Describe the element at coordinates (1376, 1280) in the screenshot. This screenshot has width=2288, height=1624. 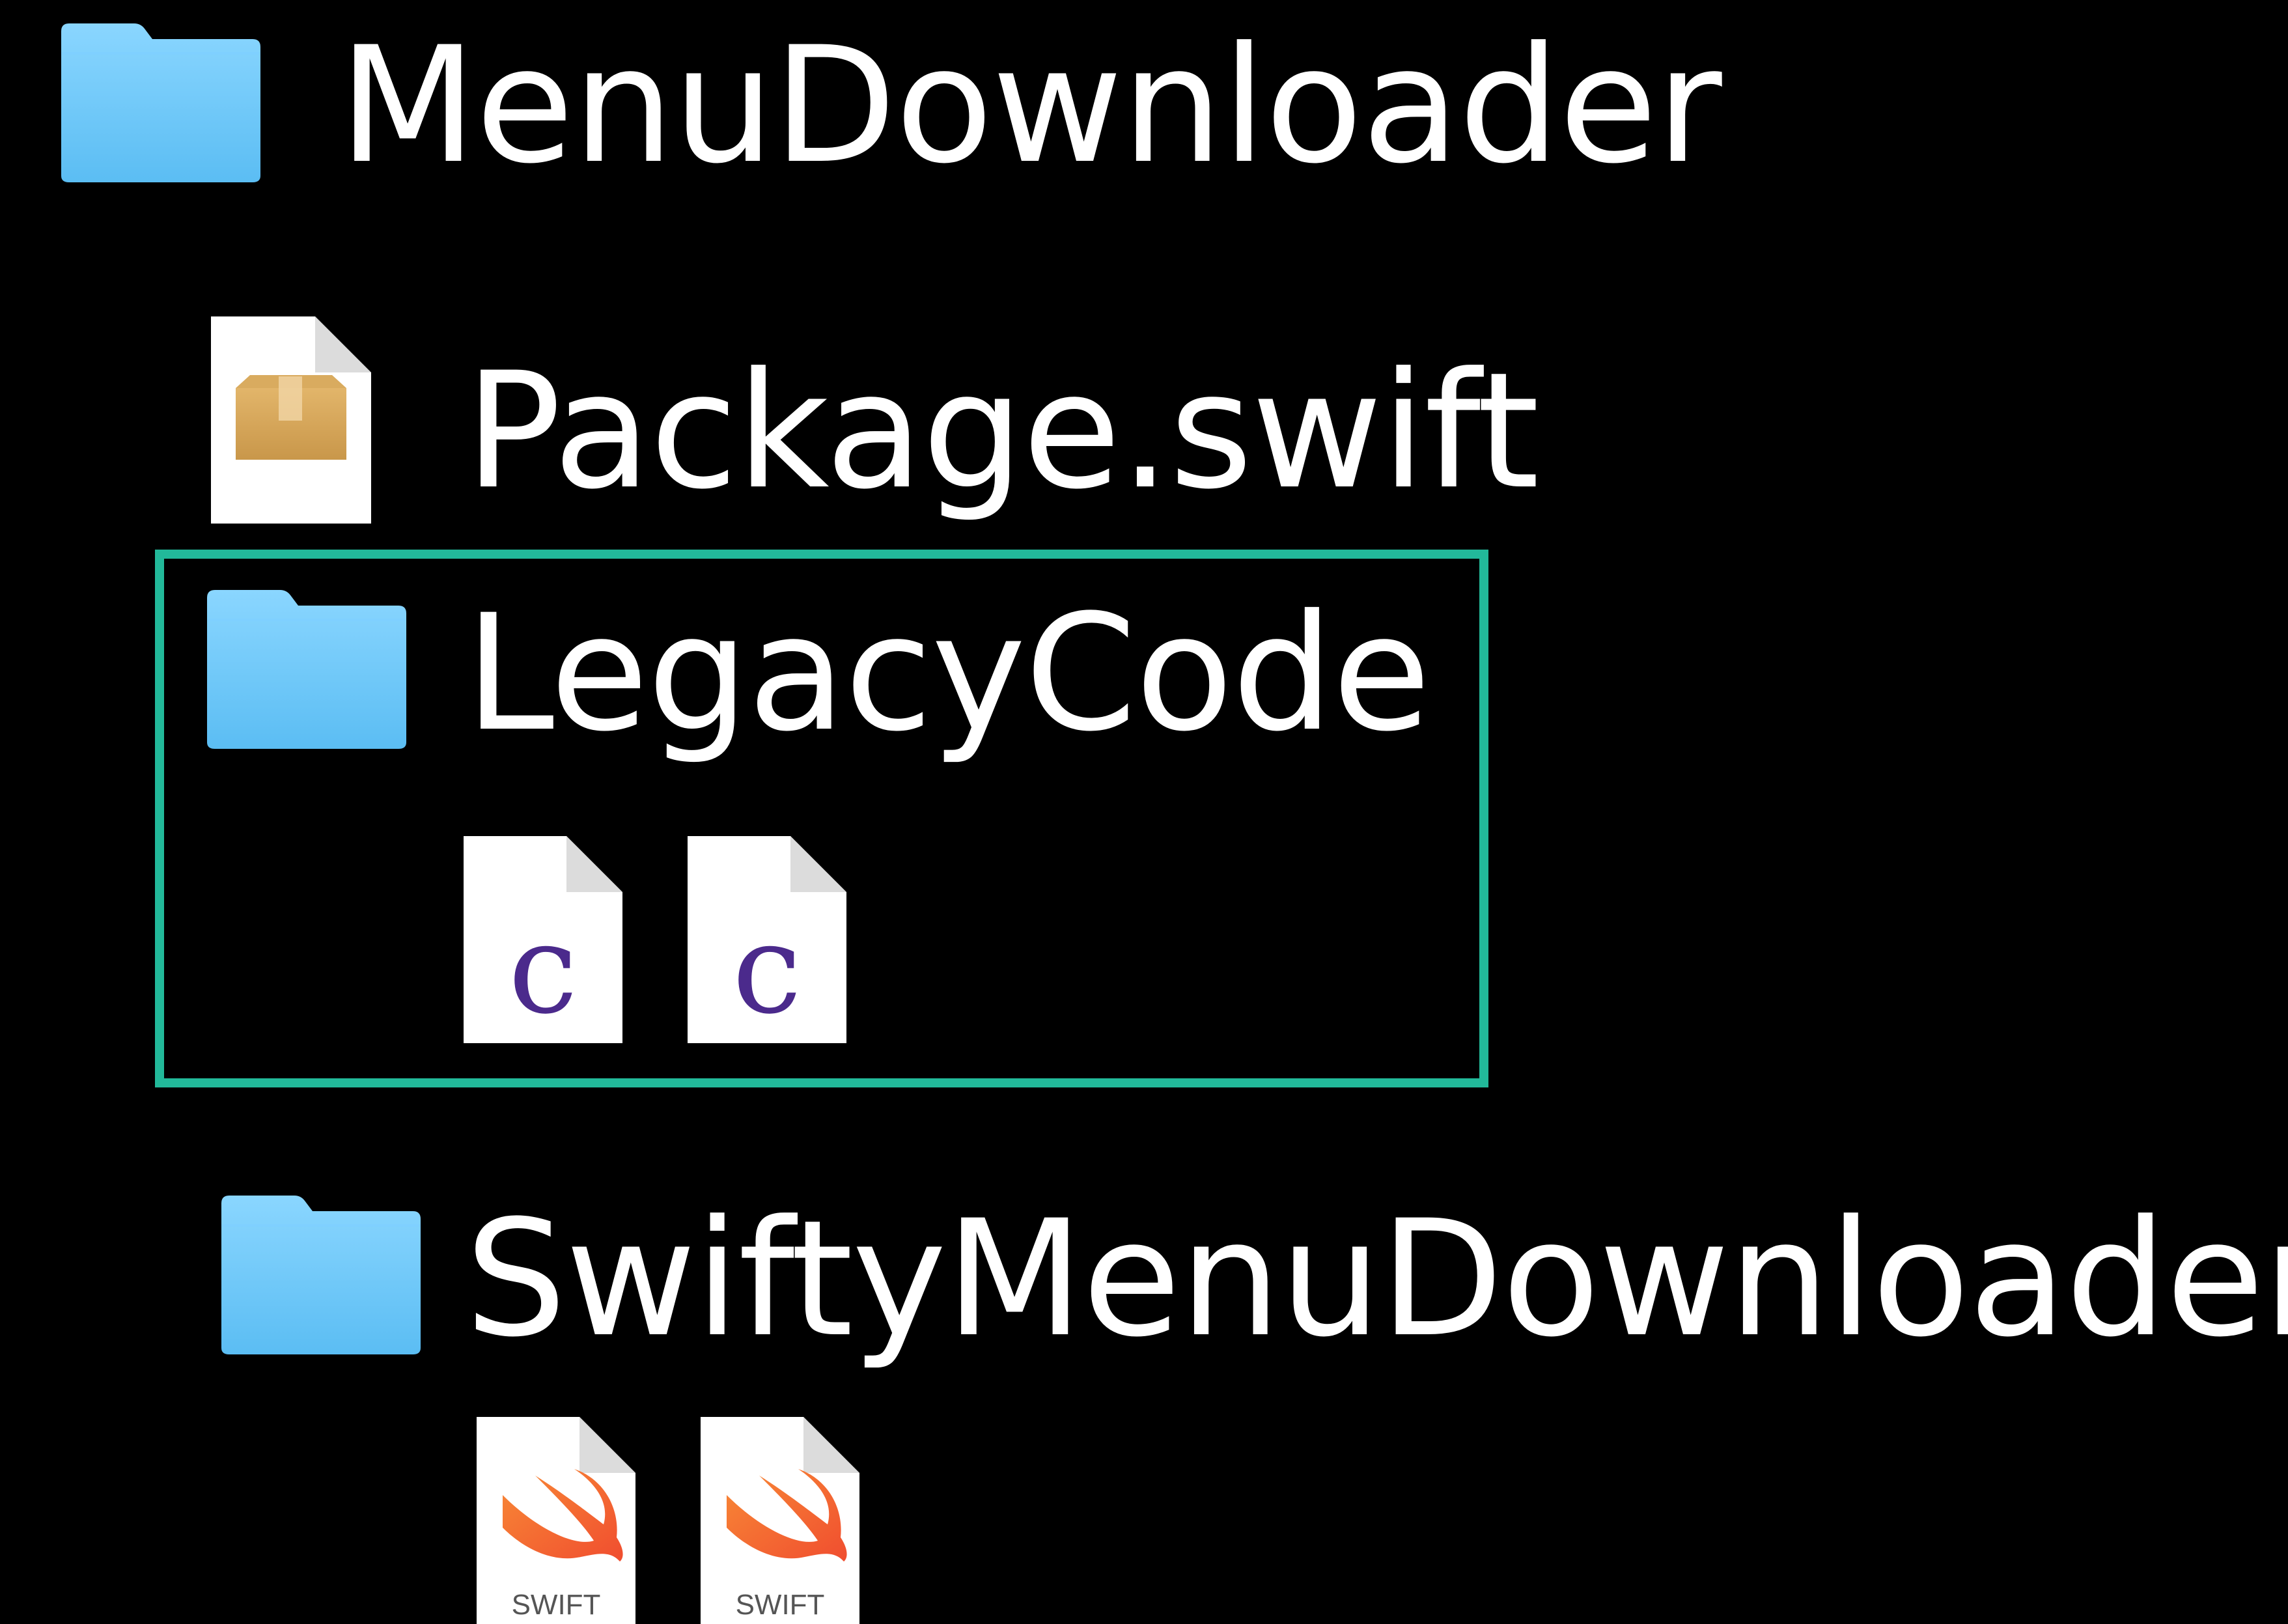
I see `swifty-folder-label: SwiftyMenuDownloader` at that location.